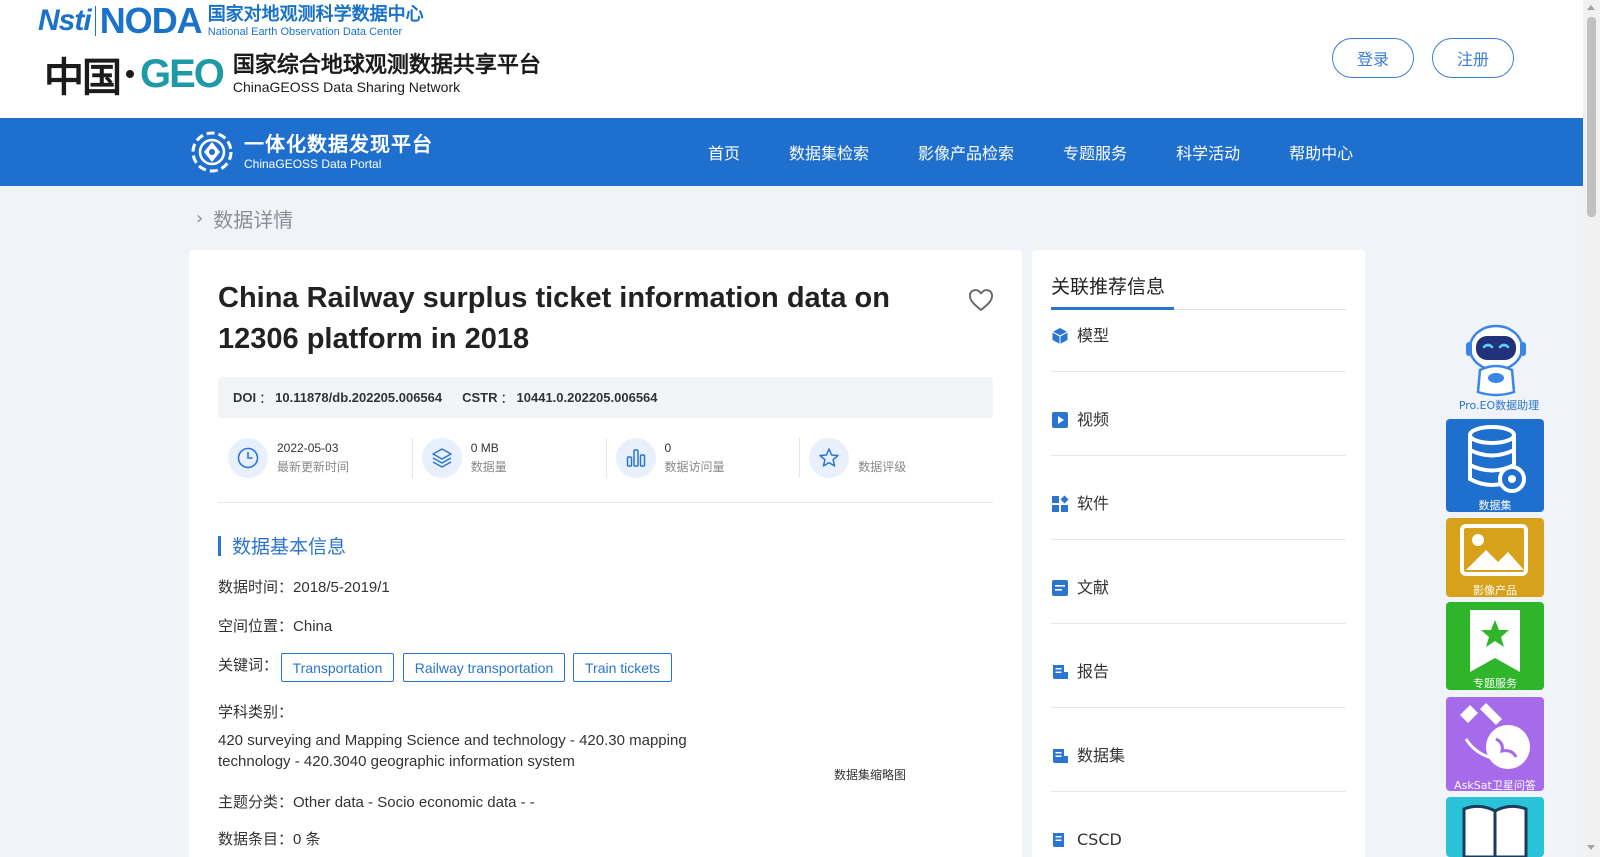 This screenshot has height=857, width=1600. Describe the element at coordinates (245, 397) in the screenshot. I see `doi-label: DOI` at that location.